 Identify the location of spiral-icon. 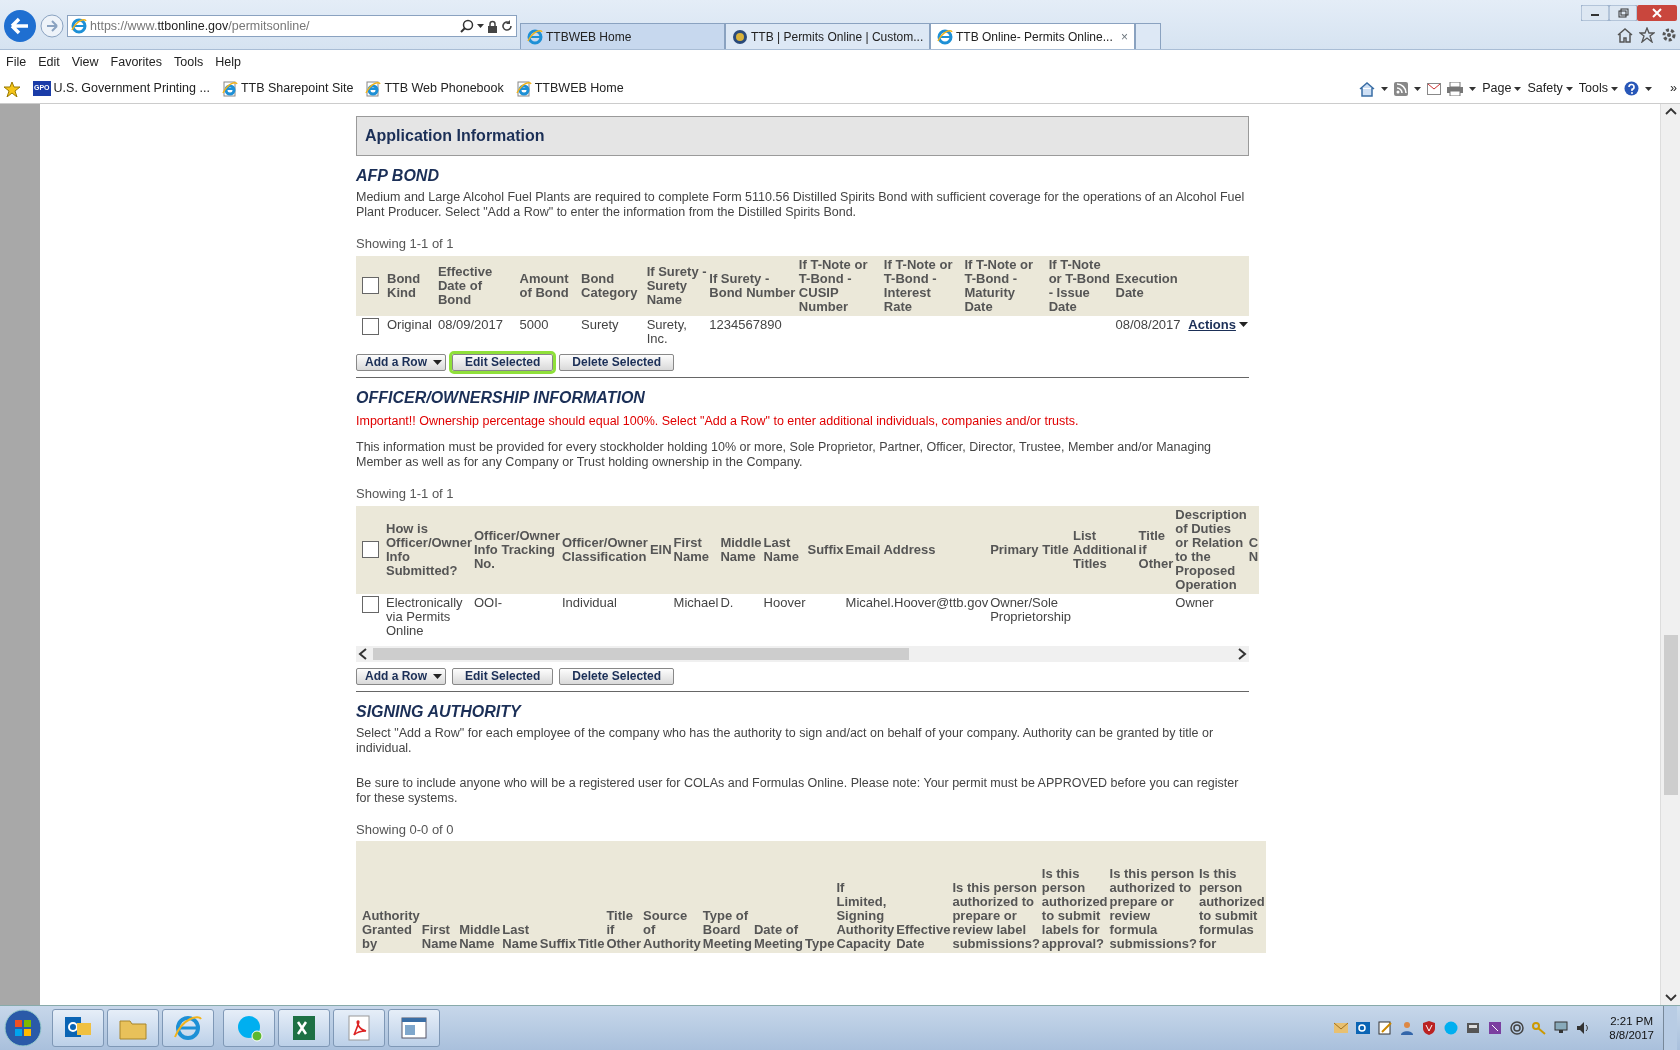
(1517, 1028).